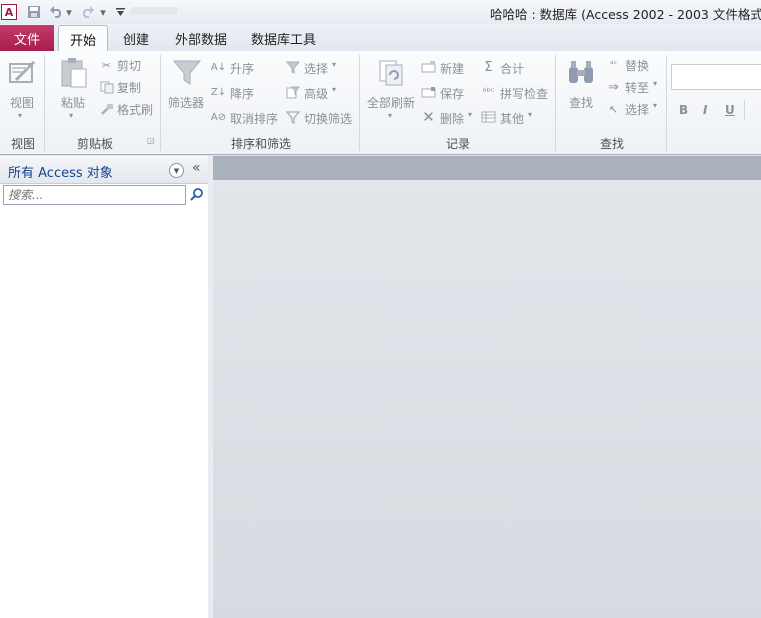 Image resolution: width=761 pixels, height=618 pixels. What do you see at coordinates (392, 73) in the screenshot?
I see `refresh-all-icon` at bounding box center [392, 73].